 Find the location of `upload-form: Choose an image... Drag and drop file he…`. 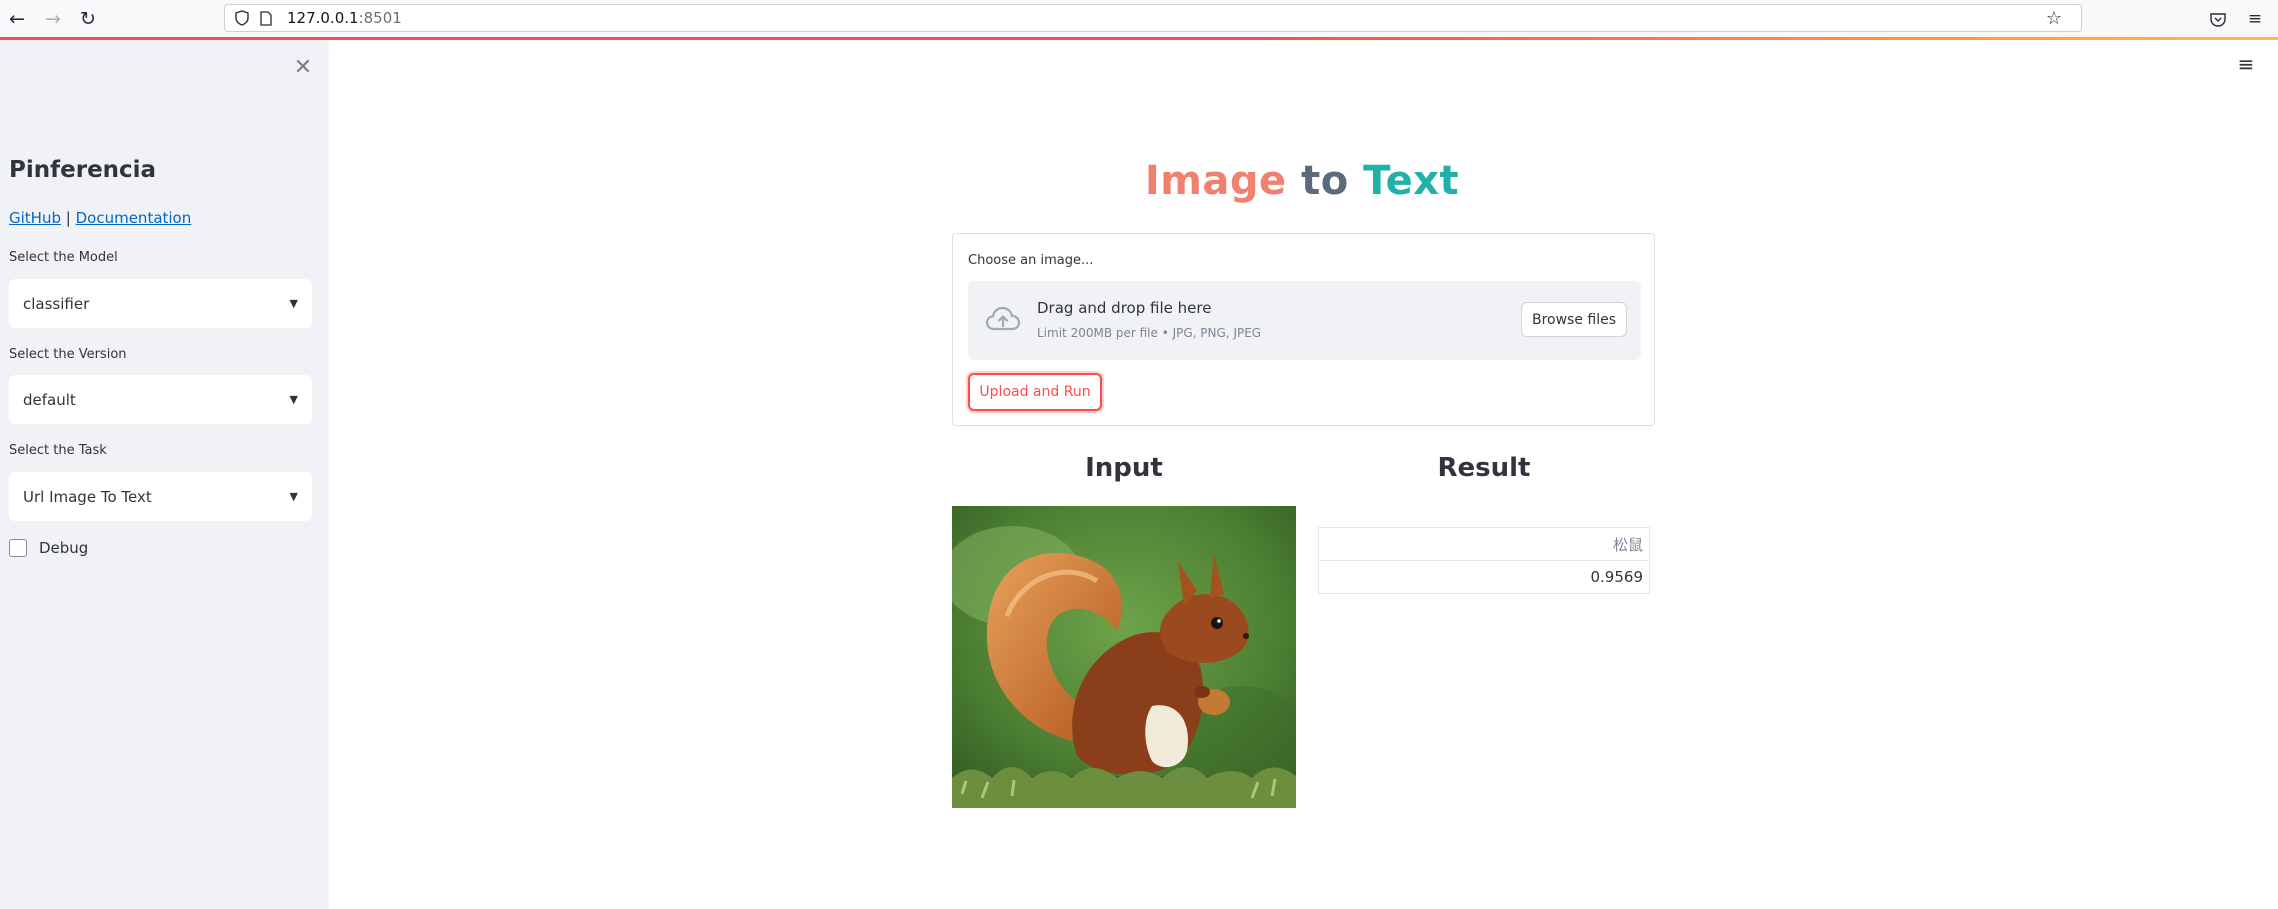

upload-form: Choose an image... Drag and drop file he… is located at coordinates (1303, 329).